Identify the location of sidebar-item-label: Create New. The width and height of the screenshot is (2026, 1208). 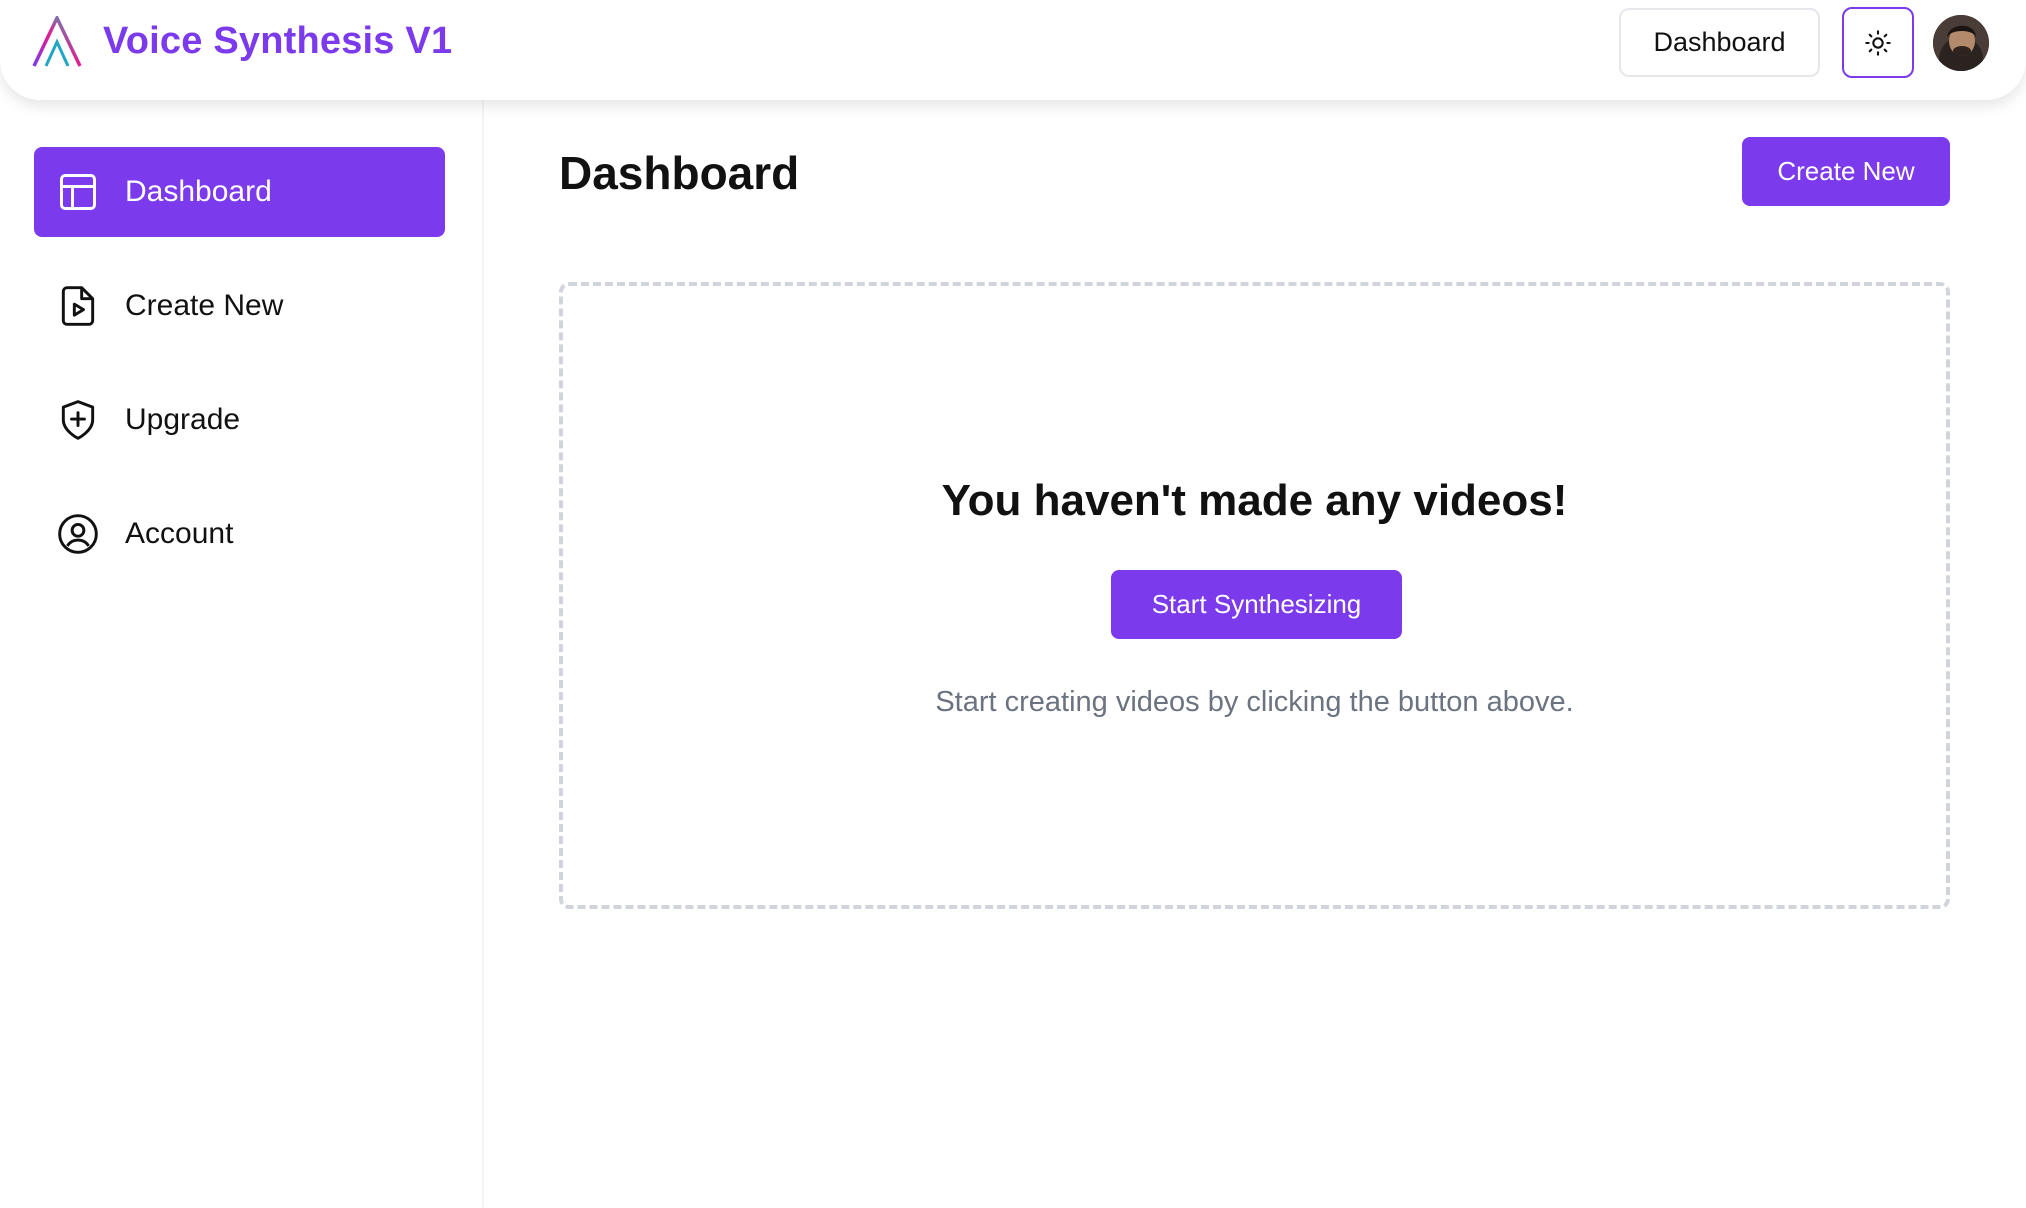
(204, 305).